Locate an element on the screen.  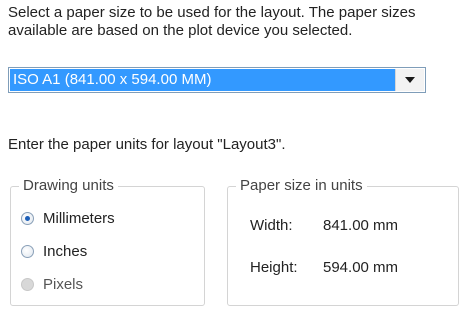
radio-label-millimeters: Millimeters is located at coordinates (79, 218).